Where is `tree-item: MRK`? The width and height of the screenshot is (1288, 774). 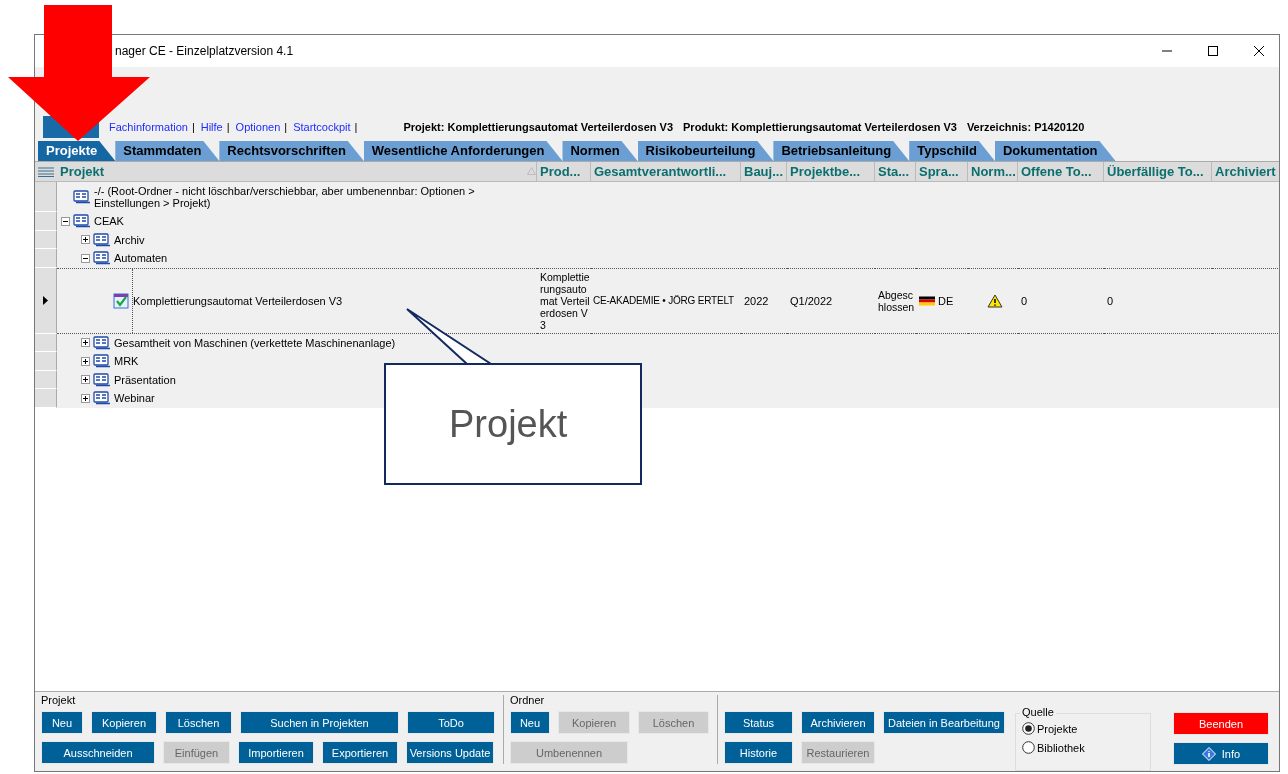 tree-item: MRK is located at coordinates (126, 361).